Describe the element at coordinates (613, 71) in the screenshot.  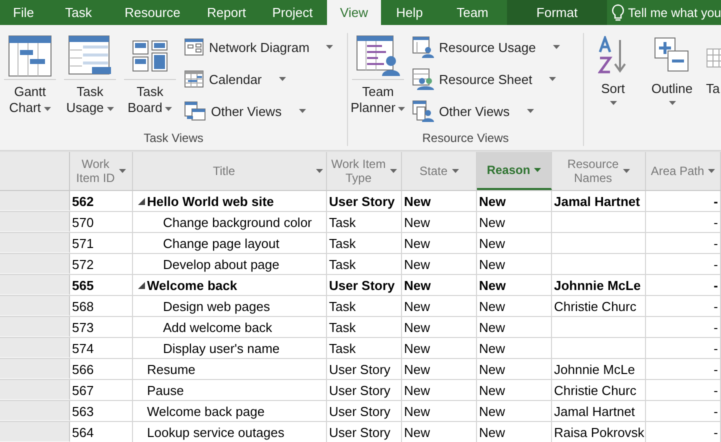
I see `ribbon-button: Sort` at that location.